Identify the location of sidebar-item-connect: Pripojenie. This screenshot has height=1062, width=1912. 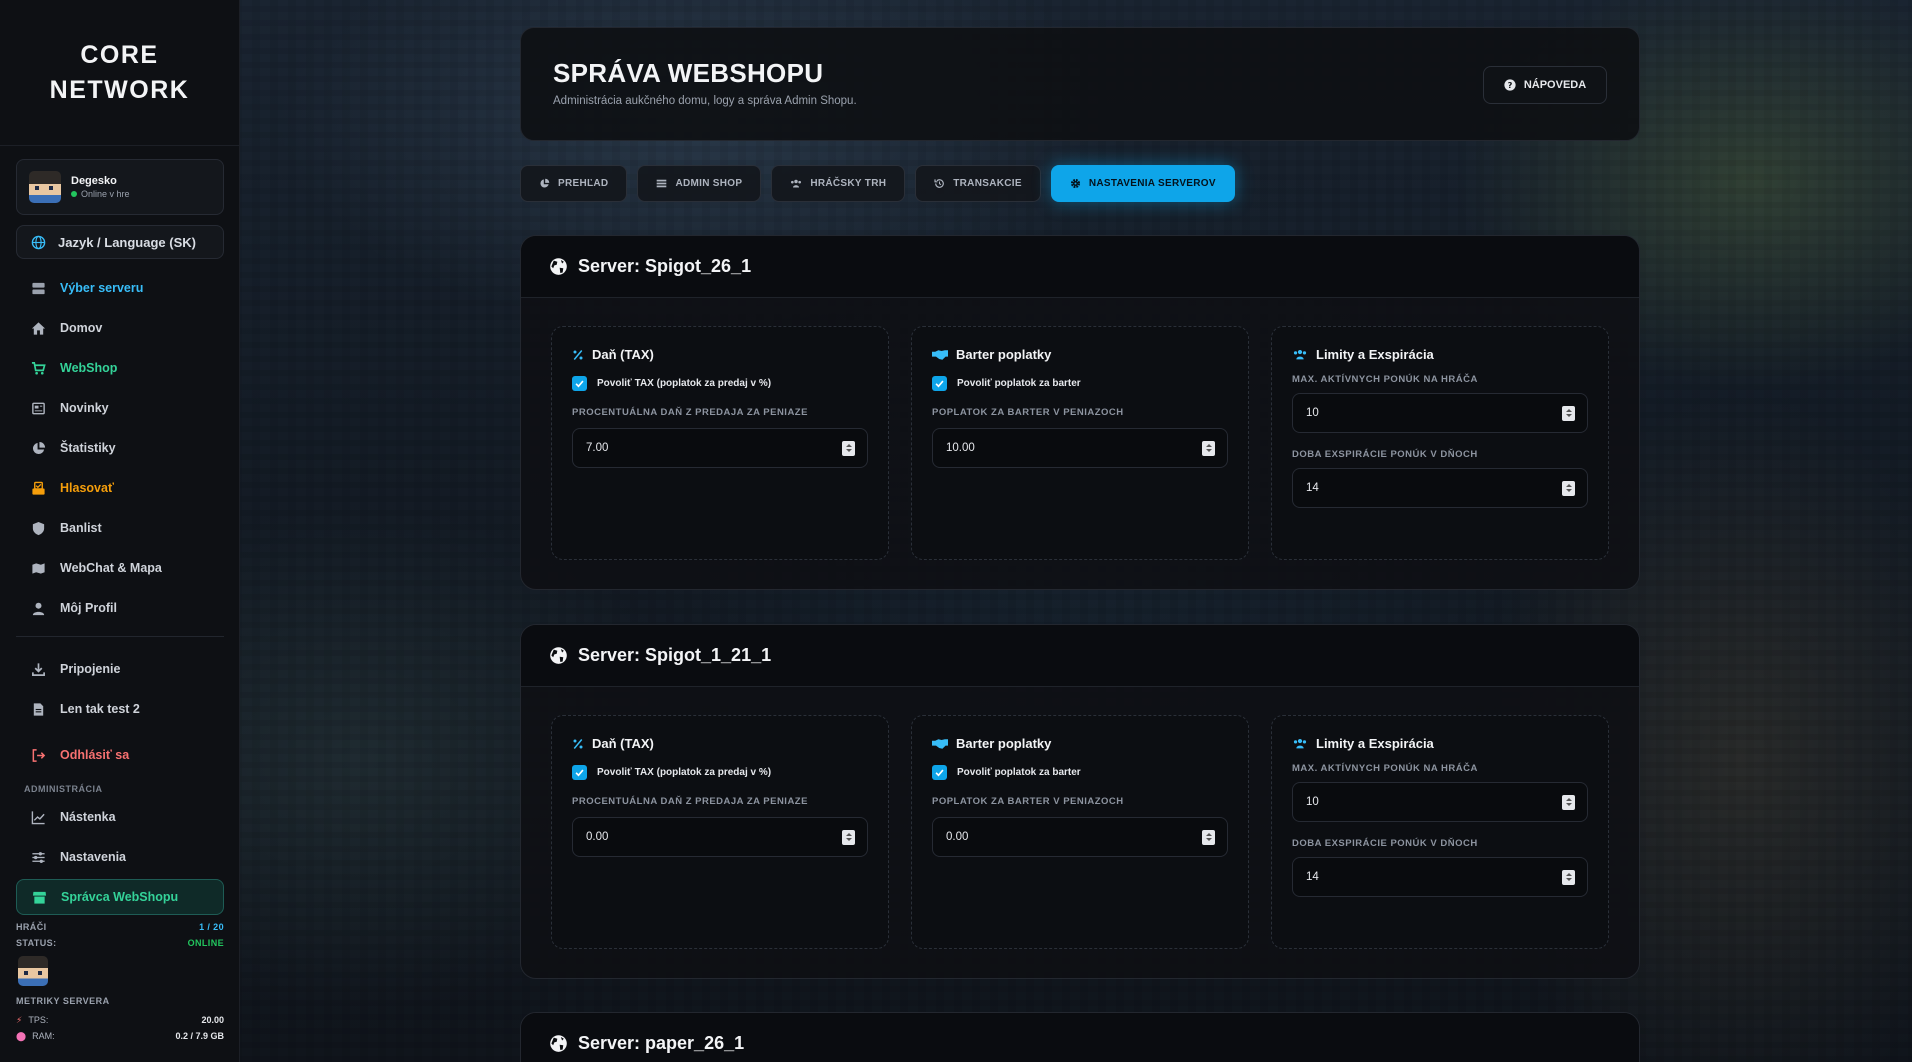
(120, 669).